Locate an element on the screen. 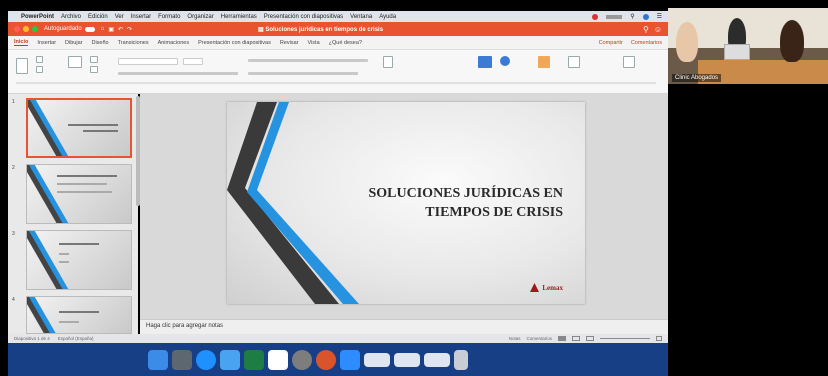  sorter-view-icon is located at coordinates (576, 338).